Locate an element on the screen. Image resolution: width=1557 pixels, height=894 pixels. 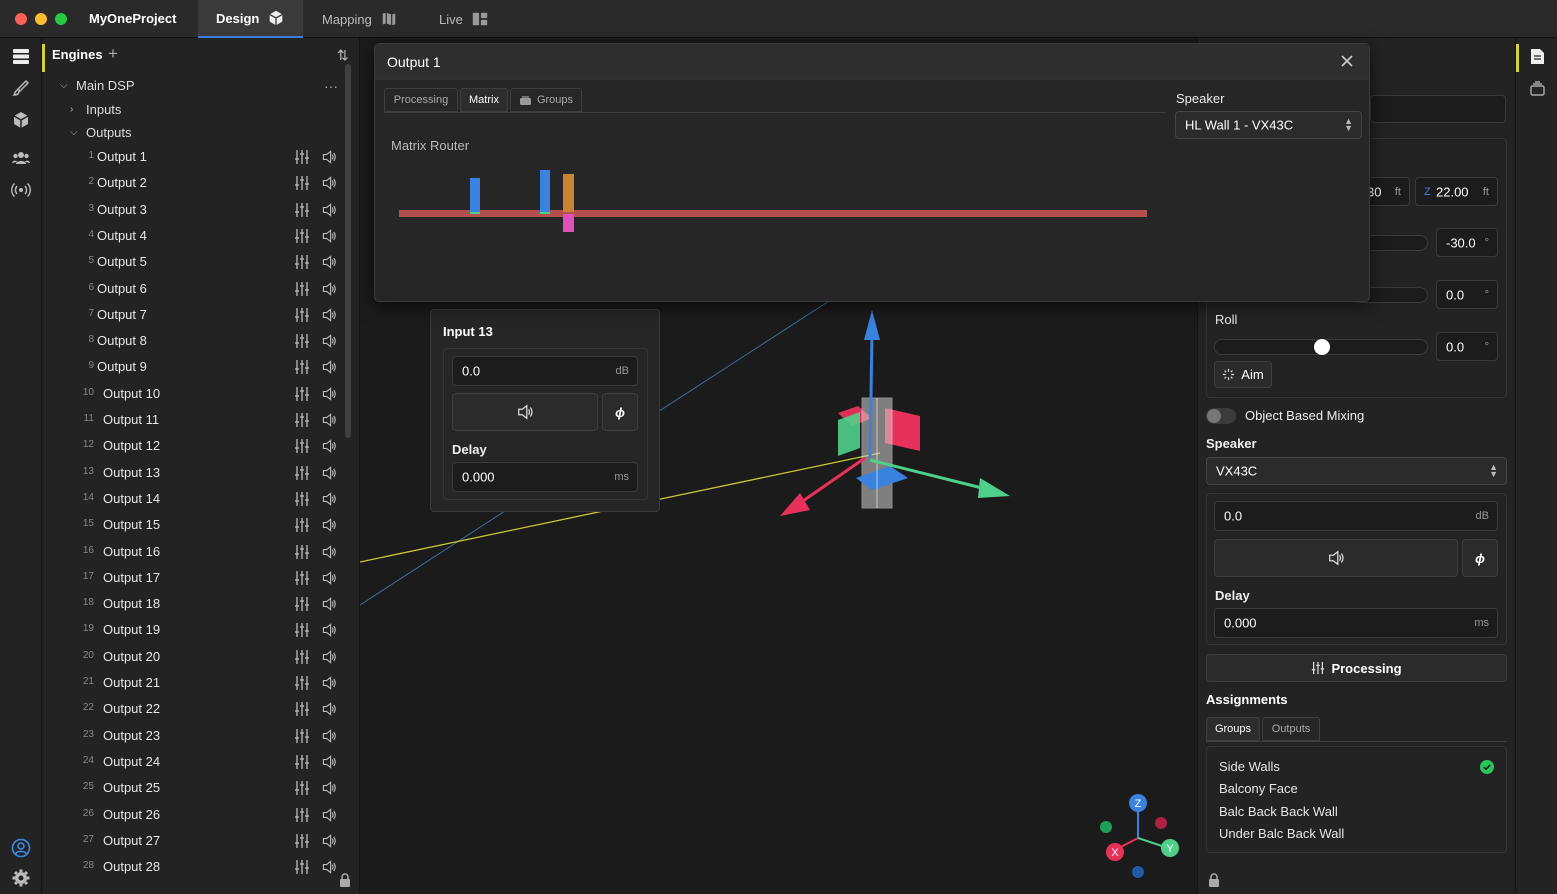
sort-button: ⇅ is located at coordinates (343, 55).